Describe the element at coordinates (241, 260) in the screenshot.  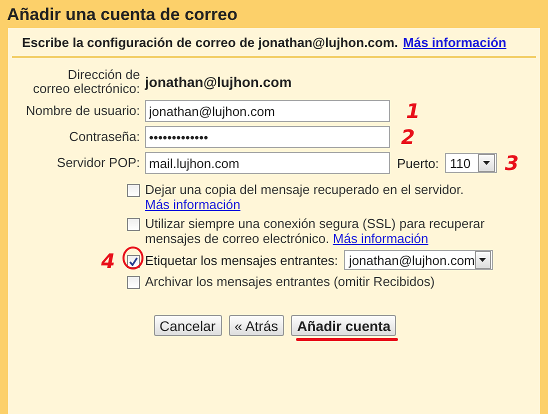
I see `option-text: Etiquetar los mensajes entrantes:` at that location.